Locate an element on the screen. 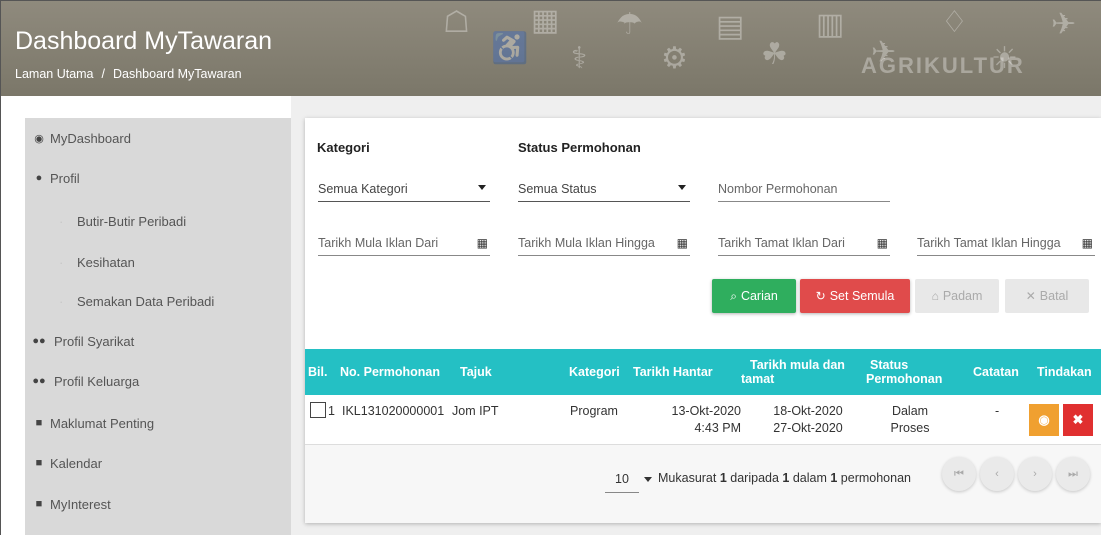  tarikh-tamat-dari-input: Tarikh Tamat Iklan Dari ▦ is located at coordinates (804, 243).